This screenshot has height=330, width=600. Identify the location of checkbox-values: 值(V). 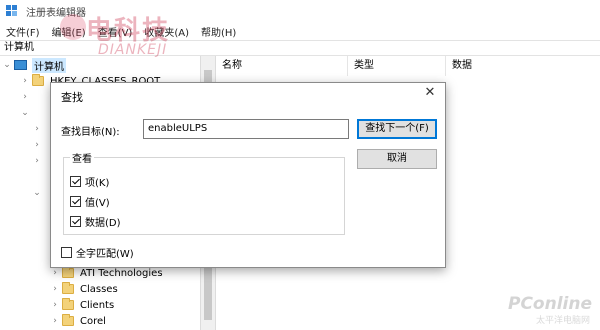
(90, 201).